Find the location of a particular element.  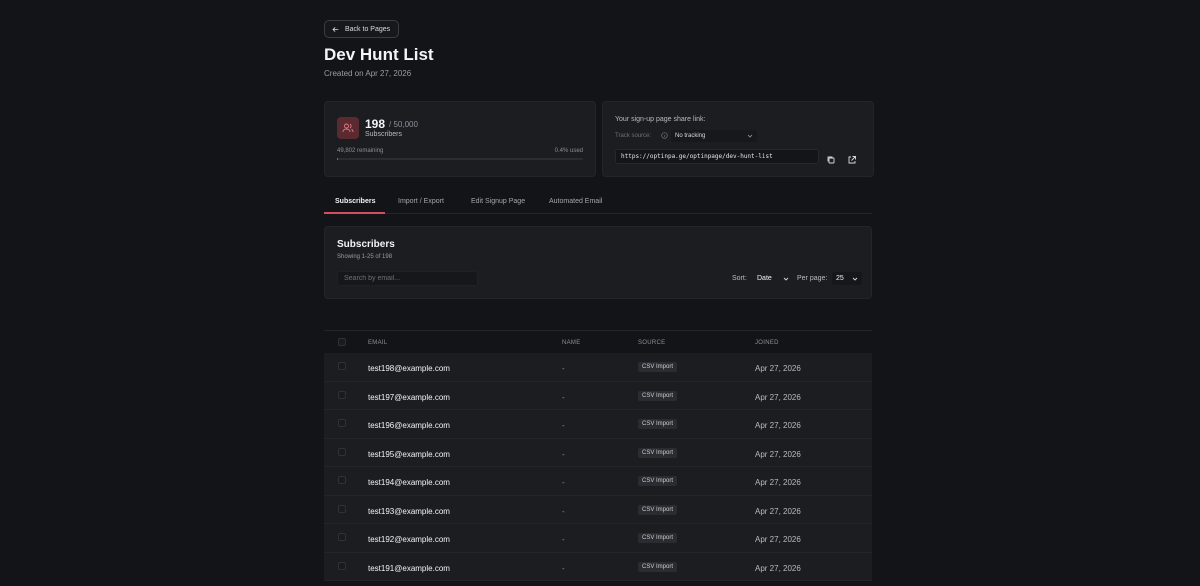

tab-import-export: Import / Export is located at coordinates (421, 201).